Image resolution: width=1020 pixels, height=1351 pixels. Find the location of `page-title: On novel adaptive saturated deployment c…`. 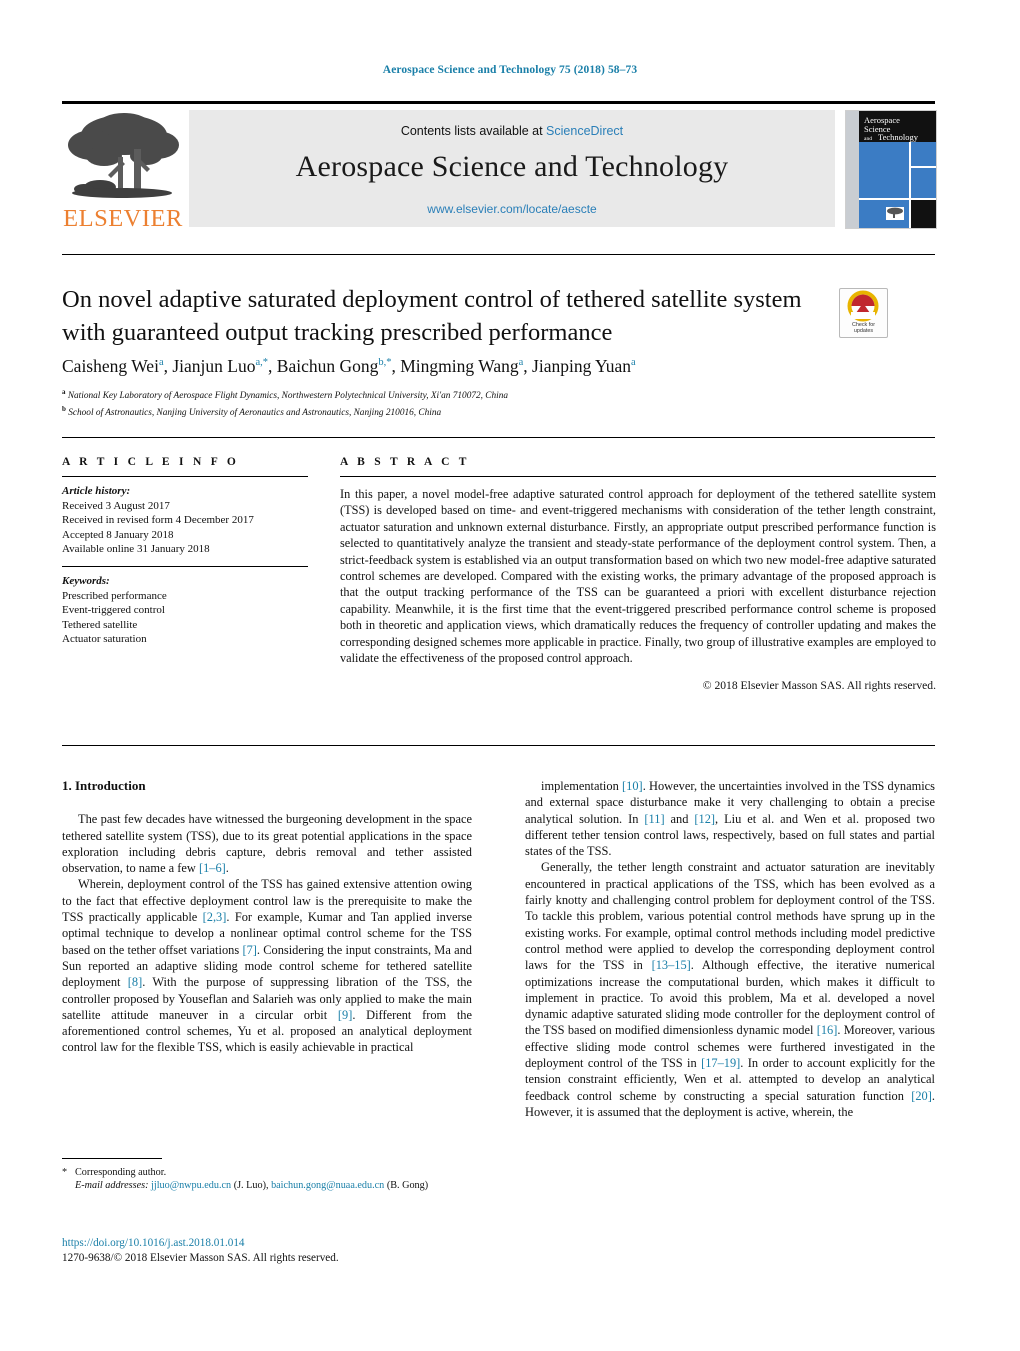

page-title: On novel adaptive saturated deployment c… is located at coordinates (432, 316).